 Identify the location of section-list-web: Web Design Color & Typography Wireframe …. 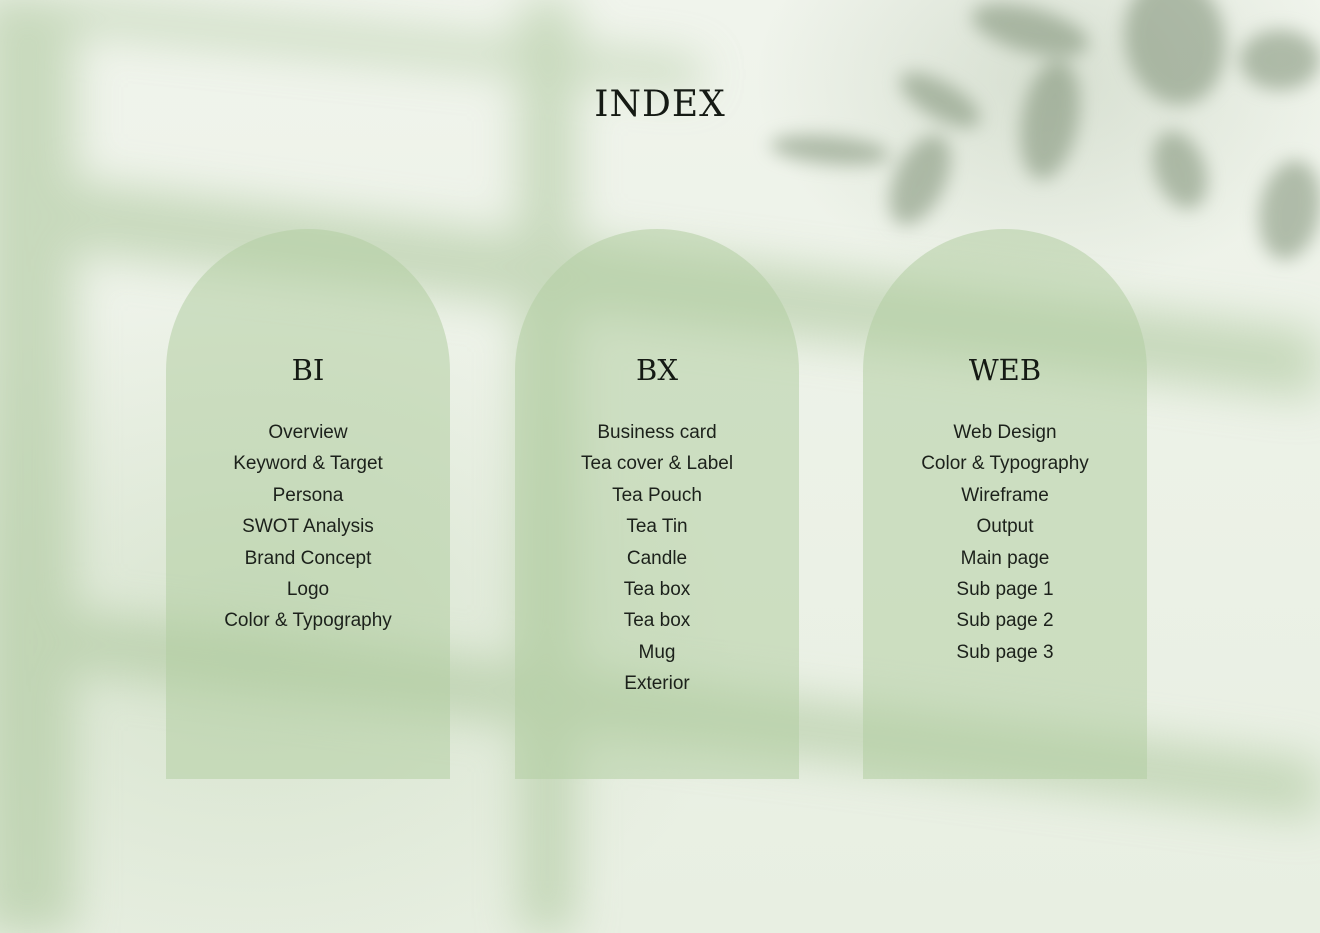
(1005, 542).